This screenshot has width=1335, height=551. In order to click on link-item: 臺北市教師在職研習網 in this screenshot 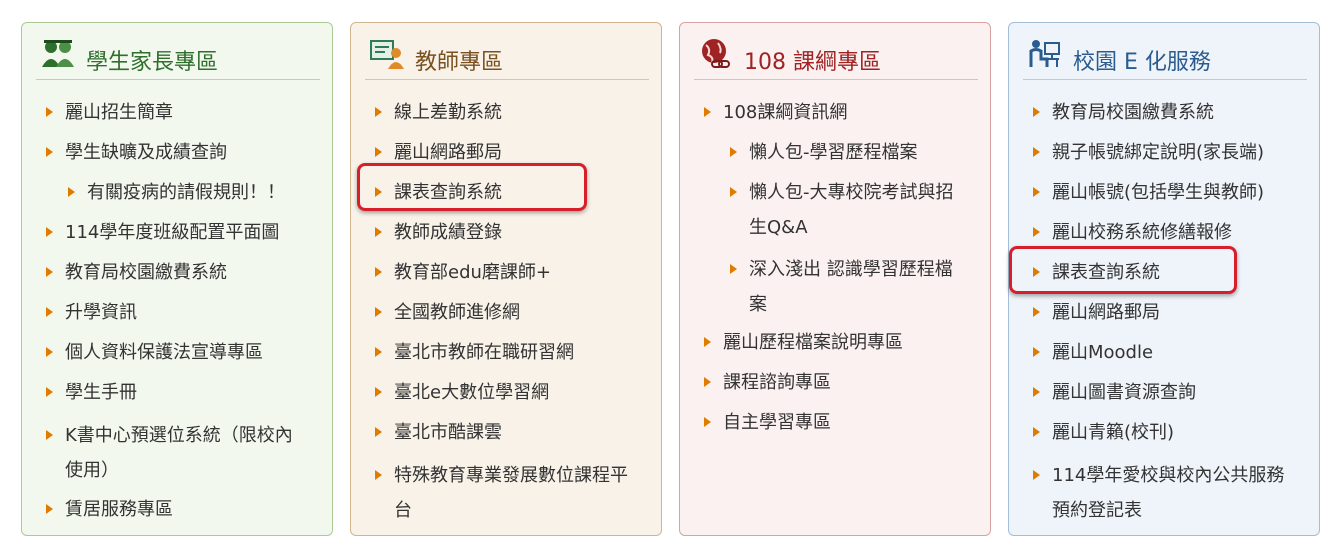, I will do `click(506, 352)`.